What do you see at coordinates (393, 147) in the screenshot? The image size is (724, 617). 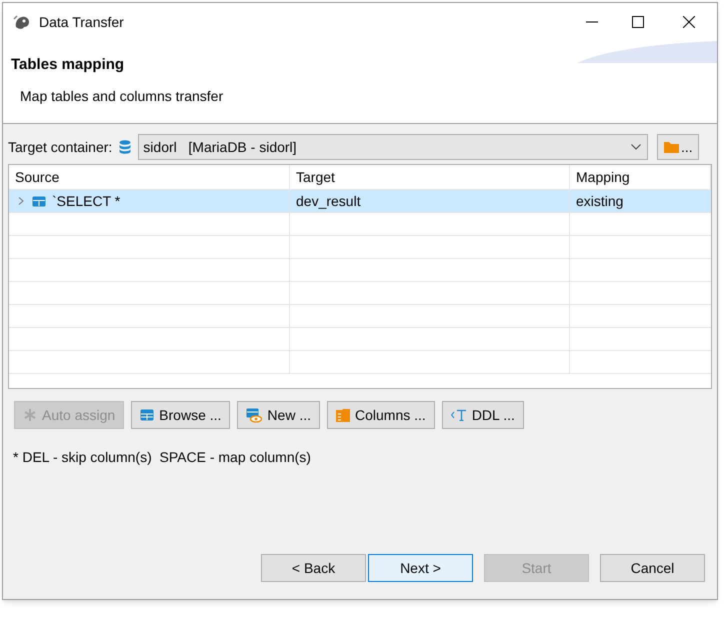 I see `target-container-dropdown: sidorl [MariaDB - sidorl]` at bounding box center [393, 147].